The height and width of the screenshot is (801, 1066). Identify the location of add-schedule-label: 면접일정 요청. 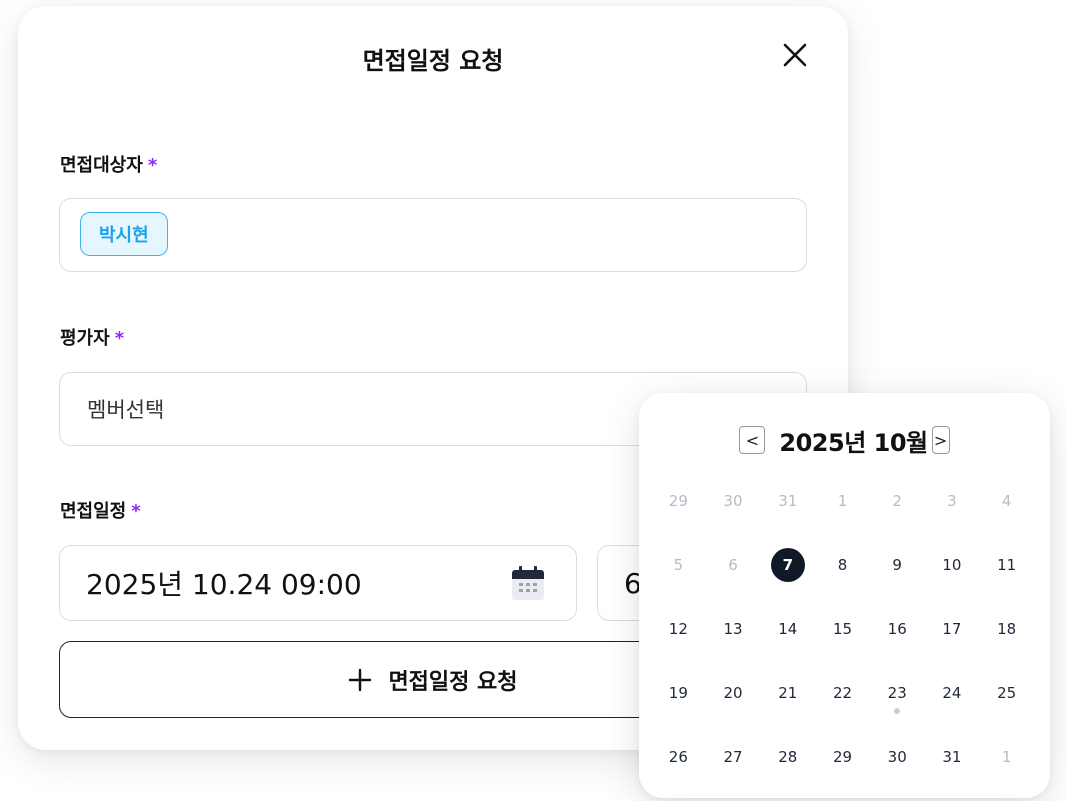
(453, 682).